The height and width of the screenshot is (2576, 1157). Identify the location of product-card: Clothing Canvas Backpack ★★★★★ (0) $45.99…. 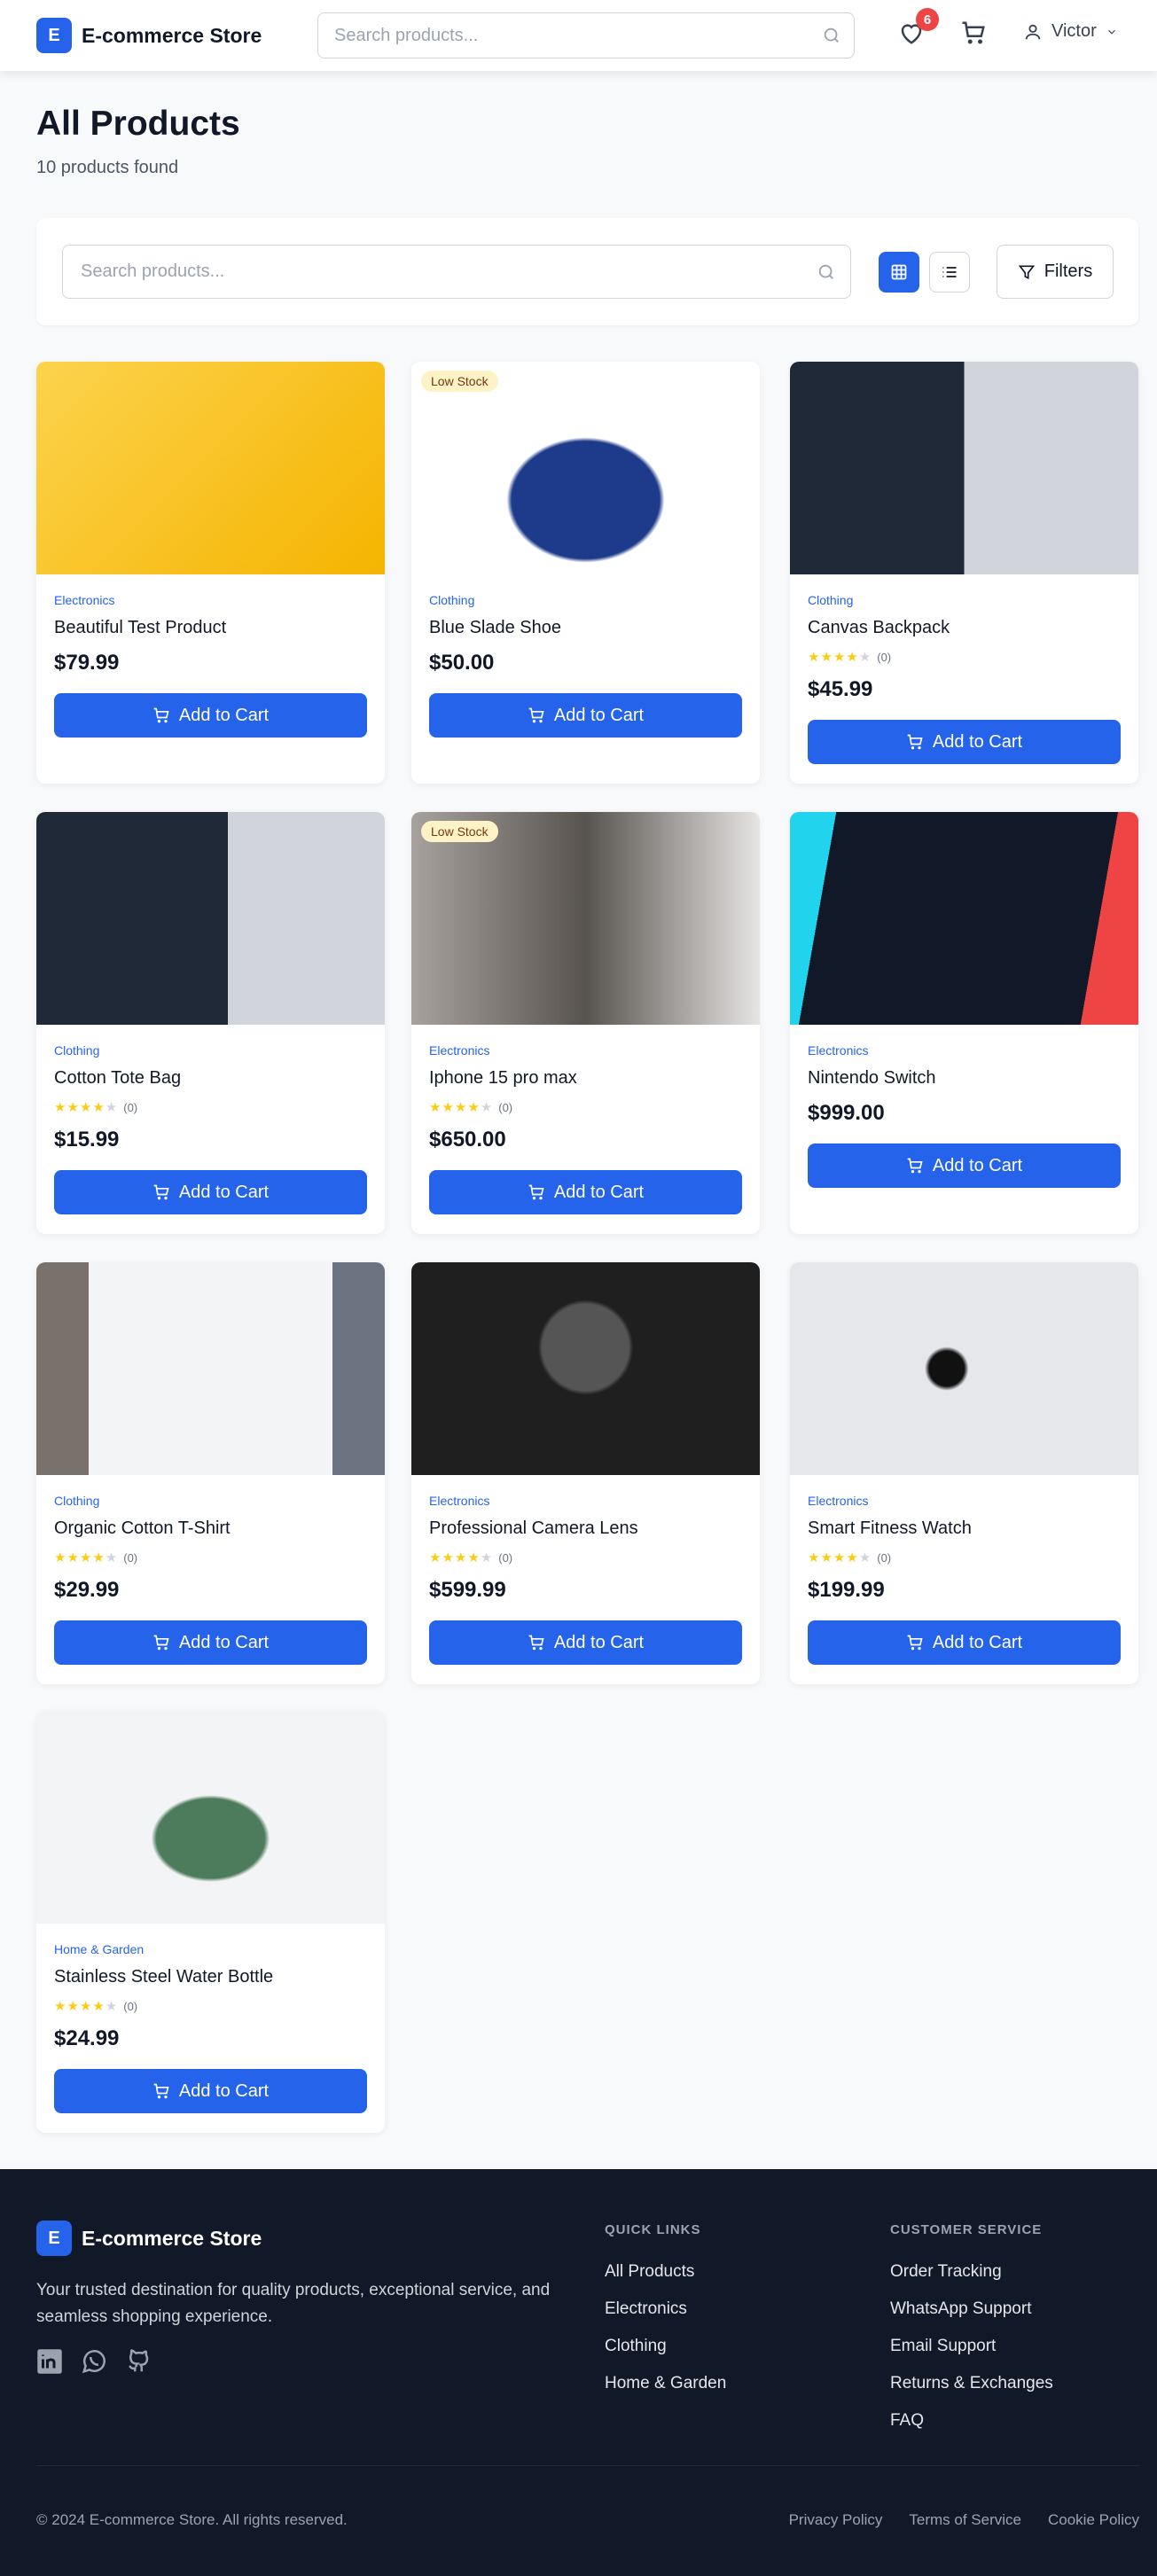
(964, 573).